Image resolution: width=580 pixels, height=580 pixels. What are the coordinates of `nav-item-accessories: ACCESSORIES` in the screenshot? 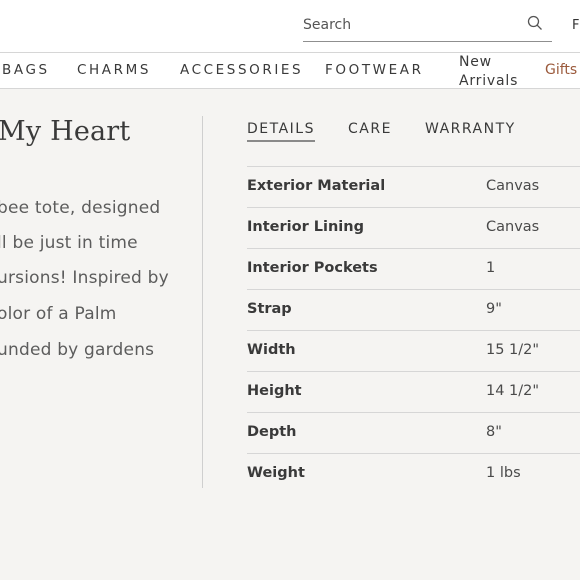 It's located at (241, 70).